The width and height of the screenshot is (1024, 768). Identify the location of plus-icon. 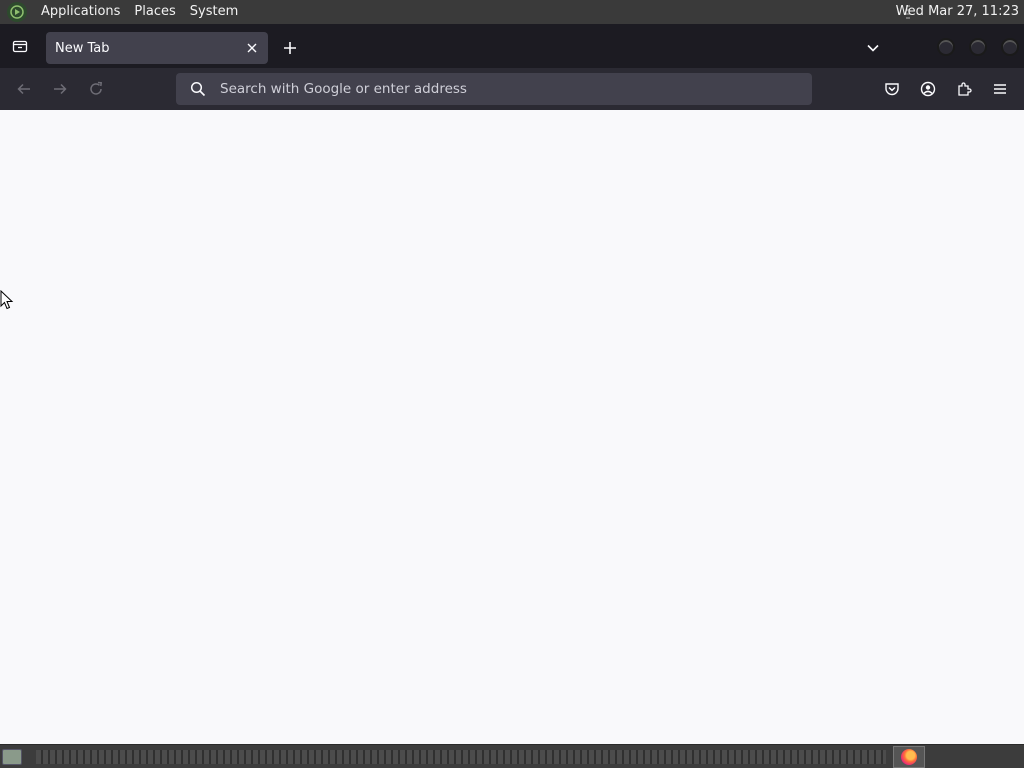
(290, 48).